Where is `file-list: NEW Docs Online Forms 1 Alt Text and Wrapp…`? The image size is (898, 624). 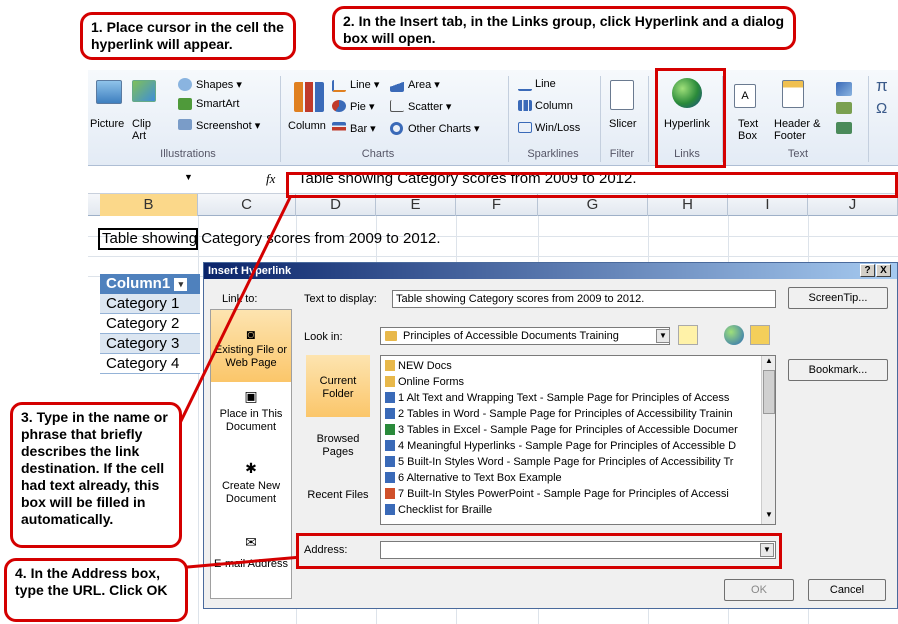 file-list: NEW Docs Online Forms 1 Alt Text and Wrapp… is located at coordinates (578, 440).